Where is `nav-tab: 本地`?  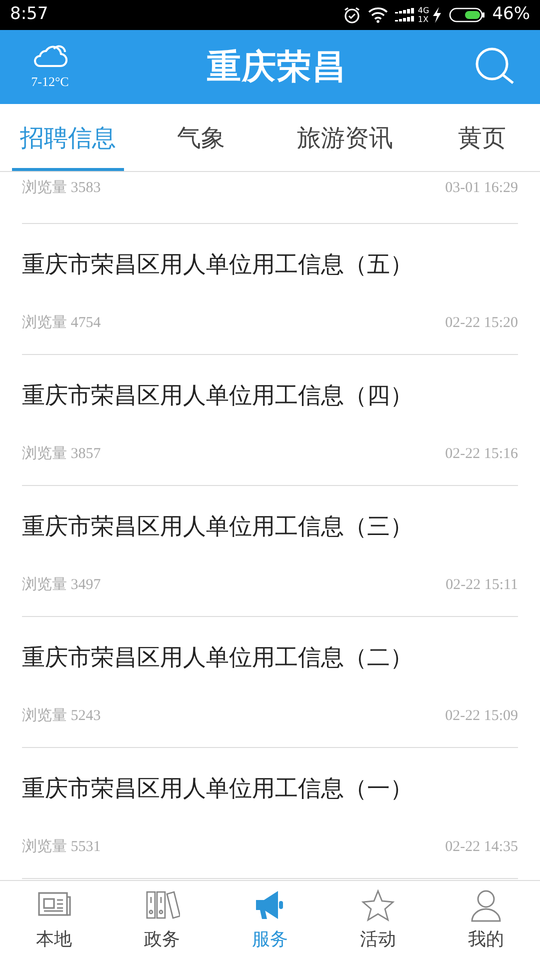 nav-tab: 本地 is located at coordinates (54, 920).